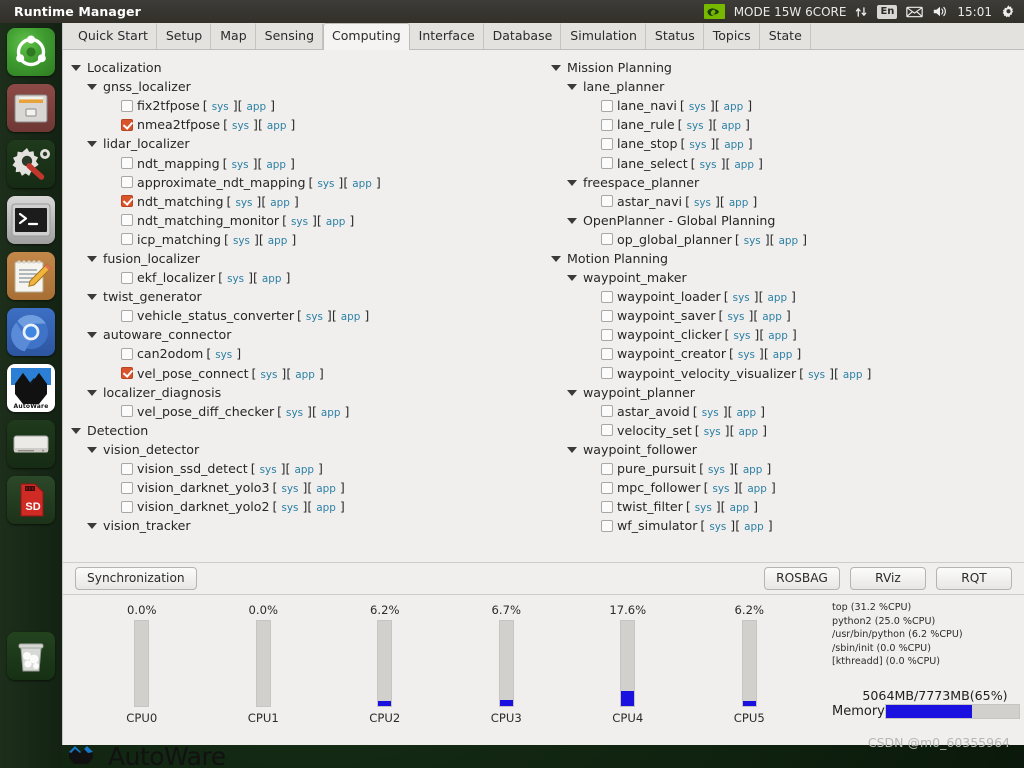 The image size is (1024, 768). I want to click on tree-node-detection: Detection, so click(303, 430).